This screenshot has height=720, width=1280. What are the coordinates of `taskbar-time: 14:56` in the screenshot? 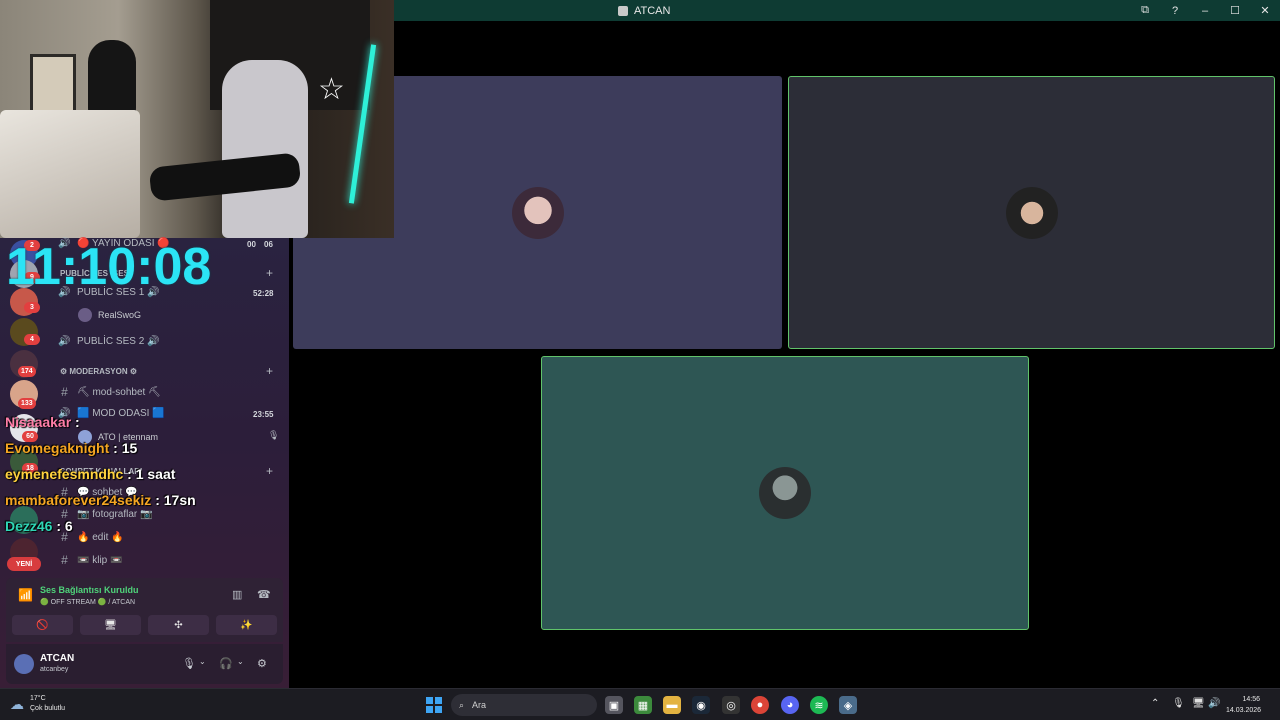 It's located at (1251, 699).